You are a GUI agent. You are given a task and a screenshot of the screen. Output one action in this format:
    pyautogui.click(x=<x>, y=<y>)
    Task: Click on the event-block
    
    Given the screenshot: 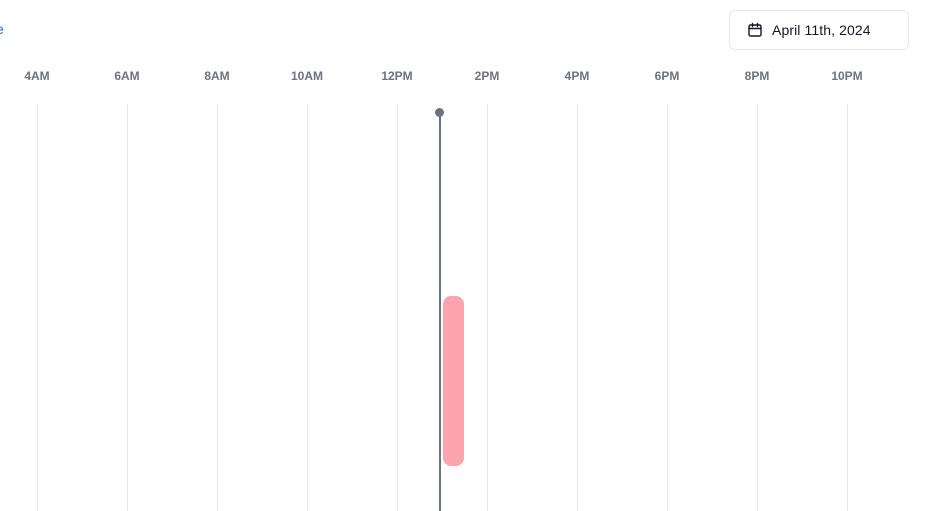 What is the action you would take?
    pyautogui.click(x=453, y=381)
    